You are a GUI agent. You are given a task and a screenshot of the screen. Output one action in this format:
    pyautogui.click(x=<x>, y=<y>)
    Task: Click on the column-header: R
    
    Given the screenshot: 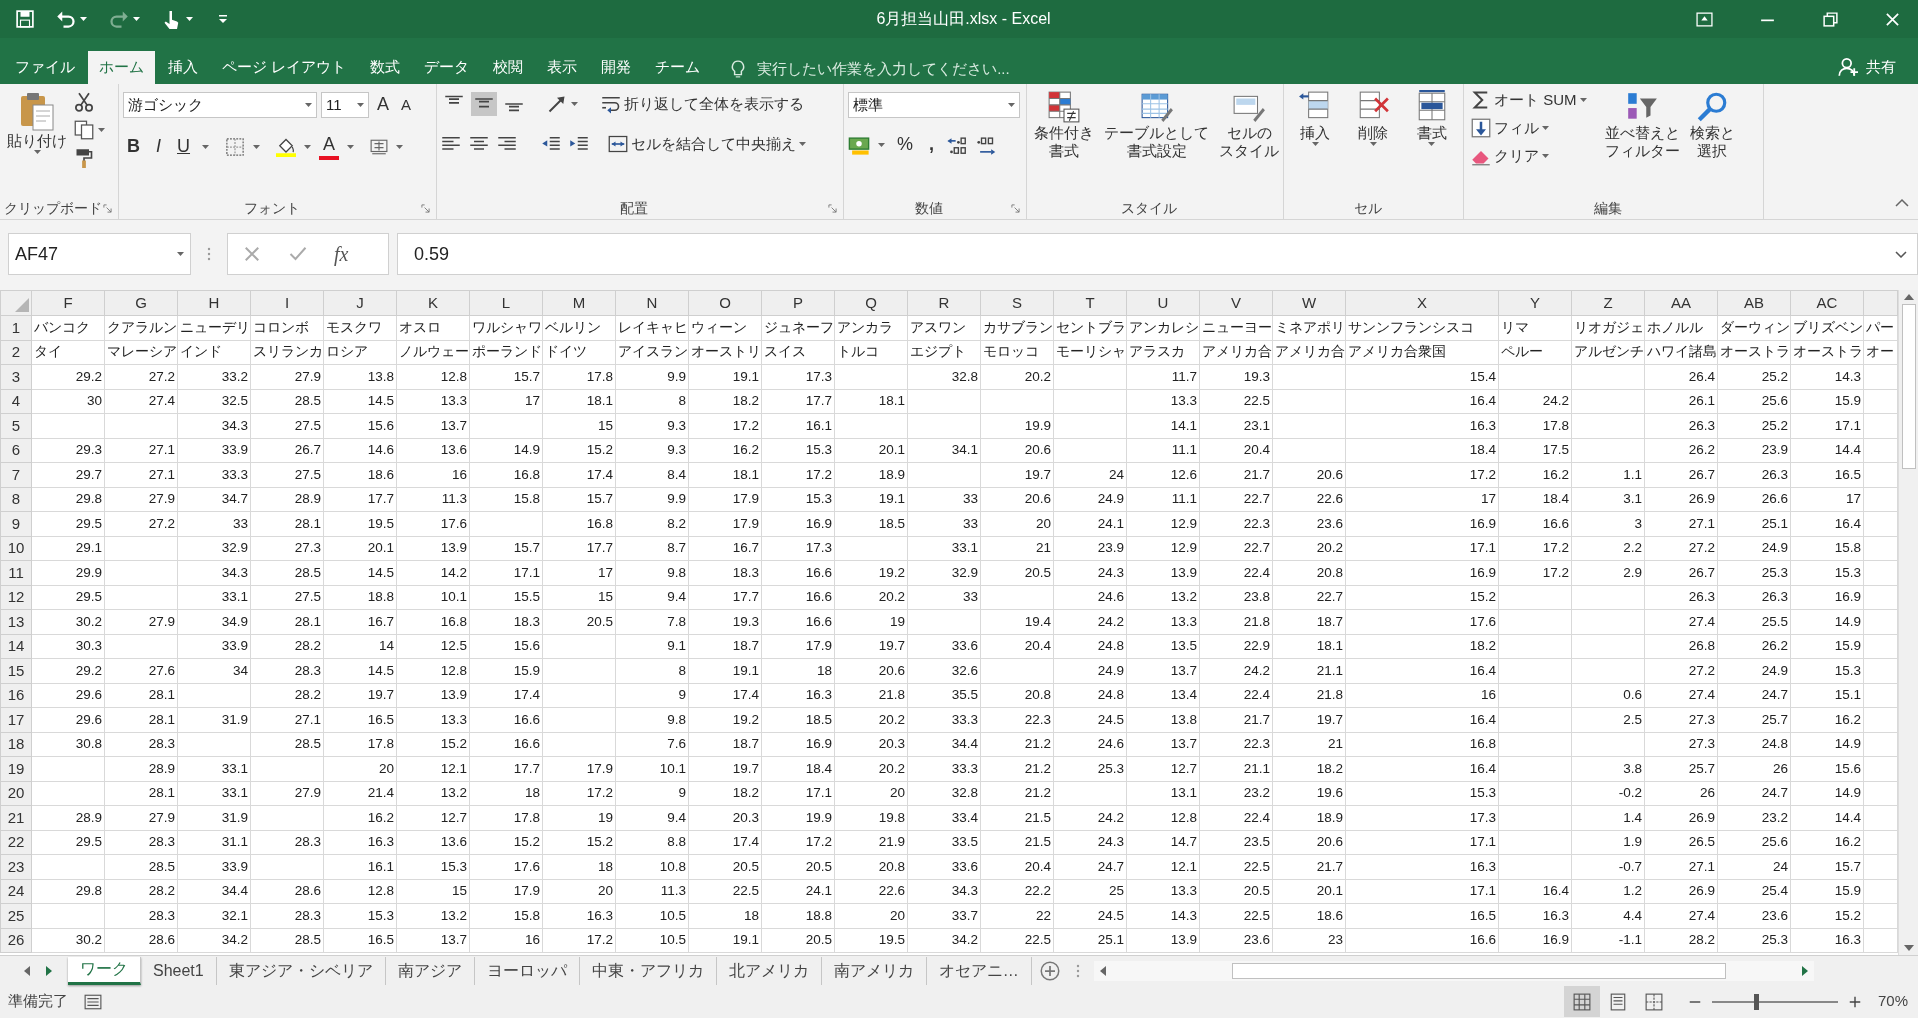 What is the action you would take?
    pyautogui.click(x=944, y=303)
    